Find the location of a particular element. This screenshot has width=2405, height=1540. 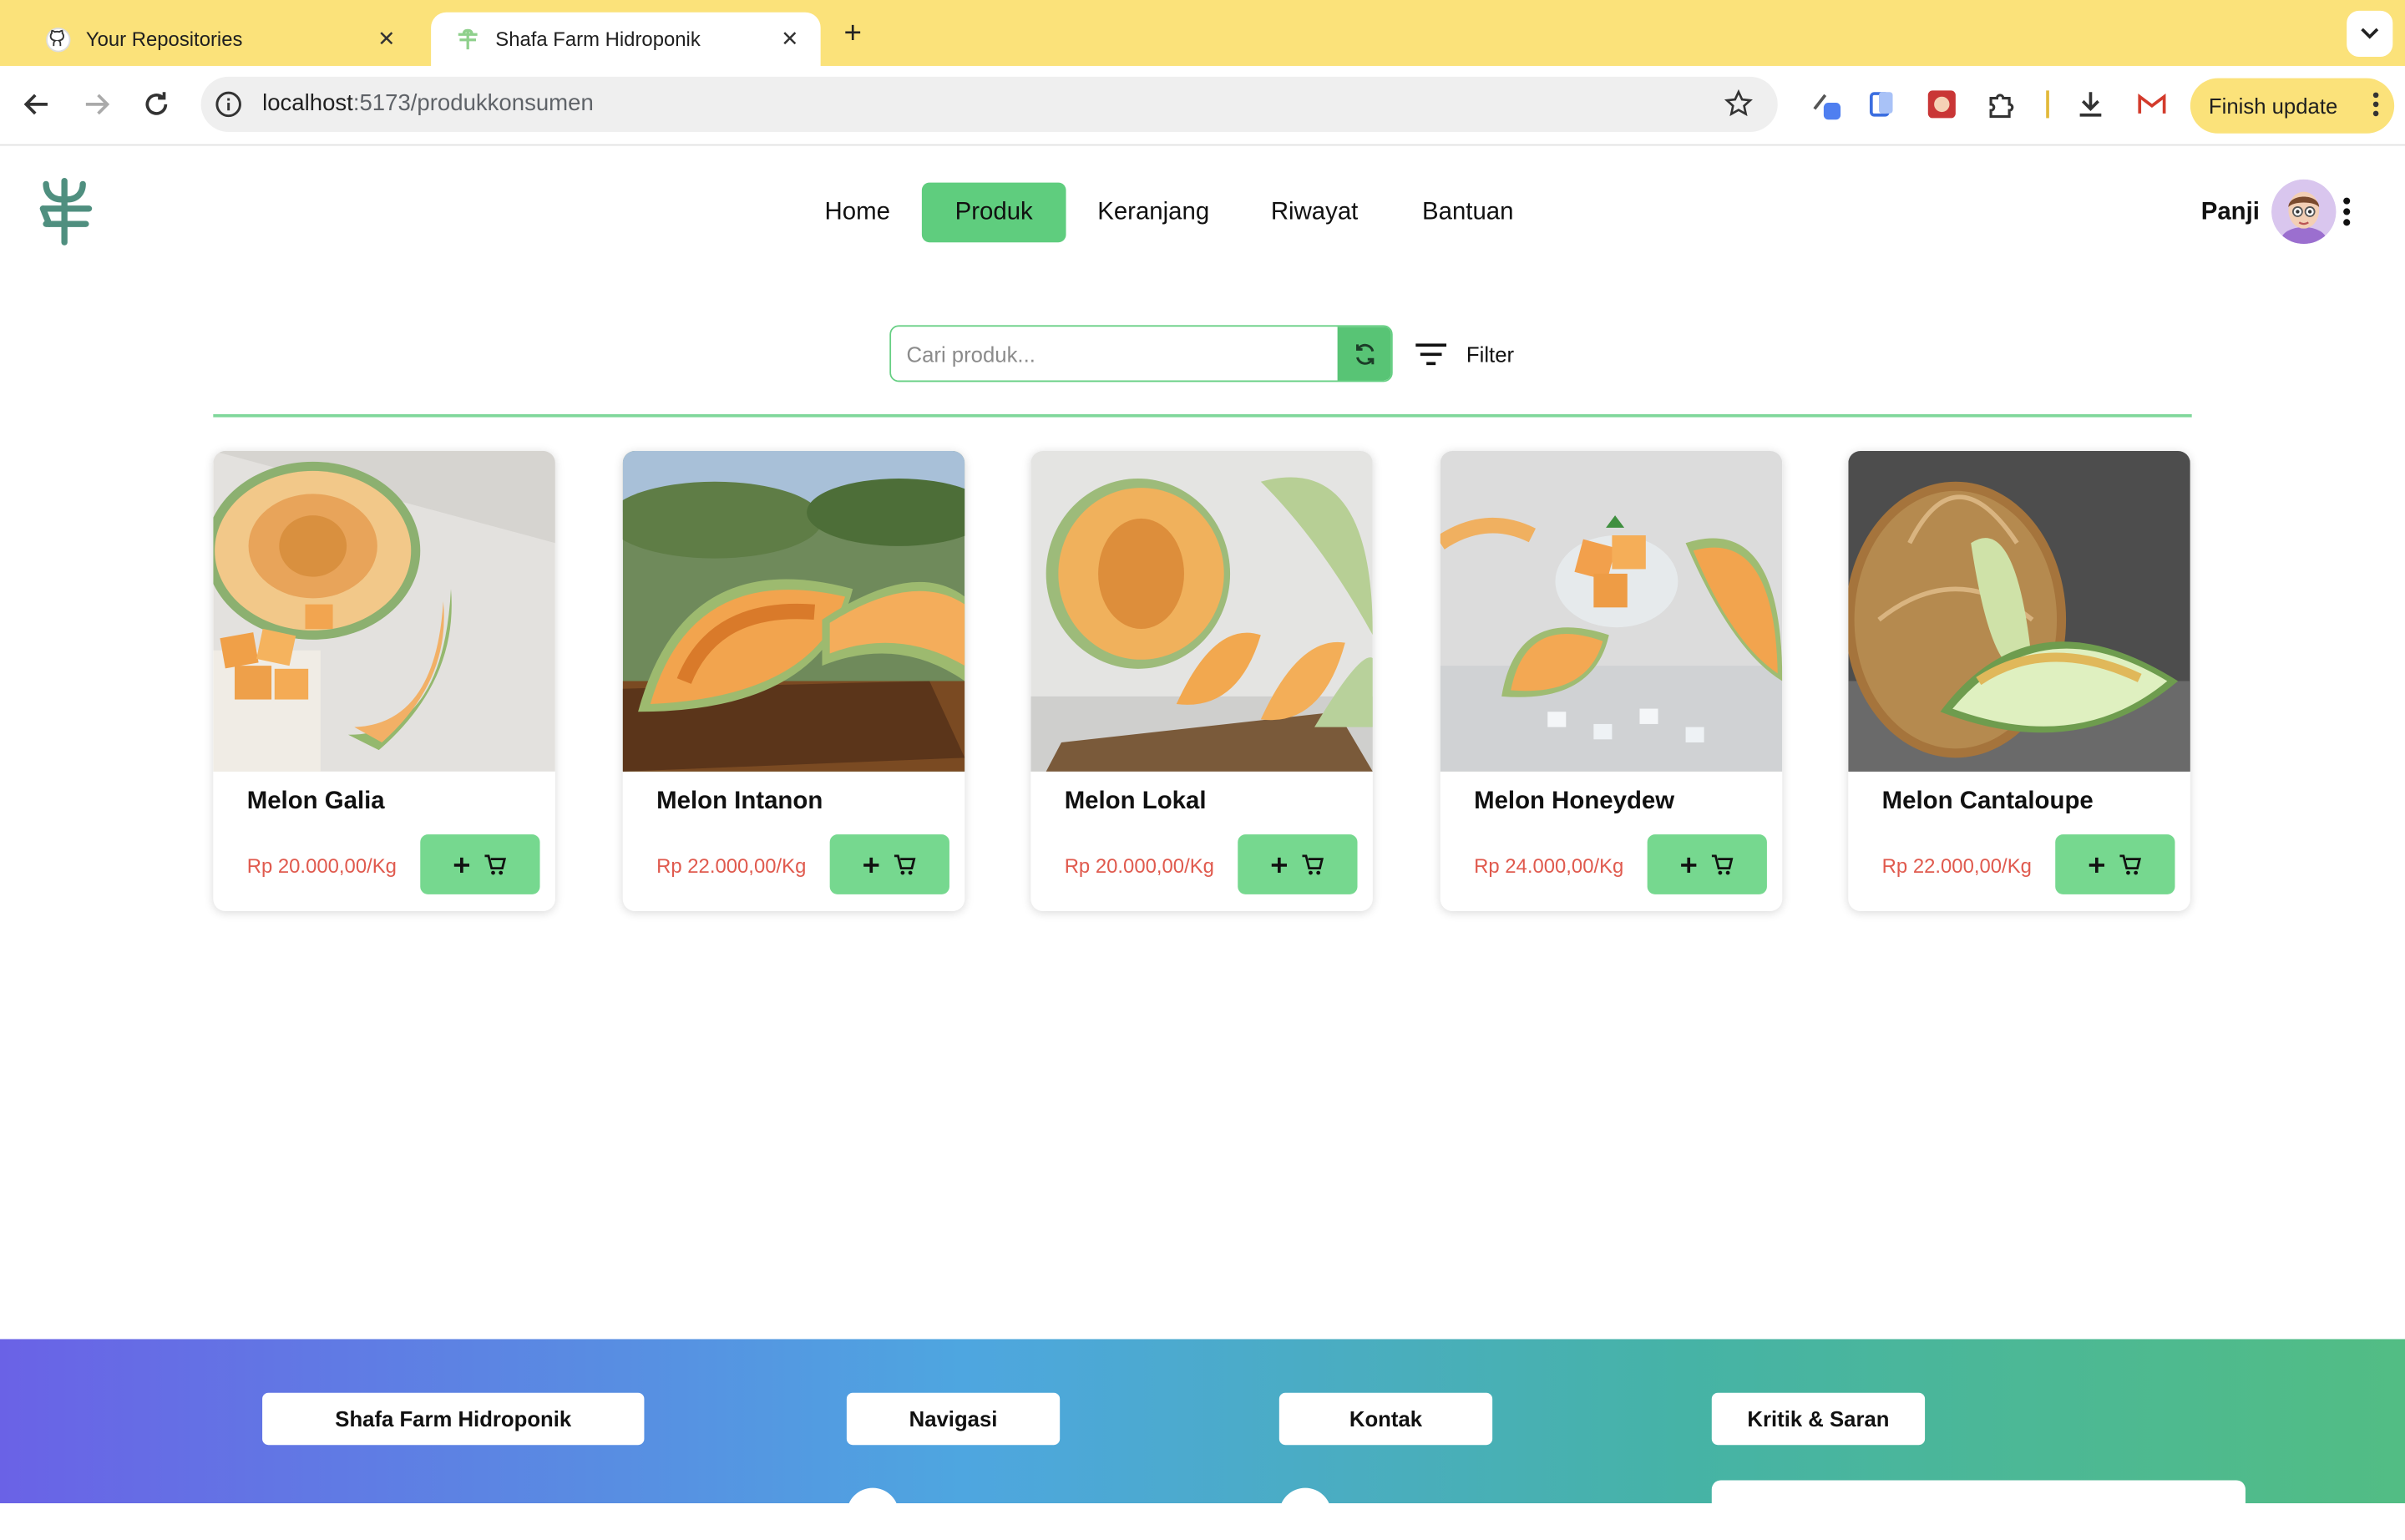

url-path: :5173/produkkonsumen is located at coordinates (473, 103).